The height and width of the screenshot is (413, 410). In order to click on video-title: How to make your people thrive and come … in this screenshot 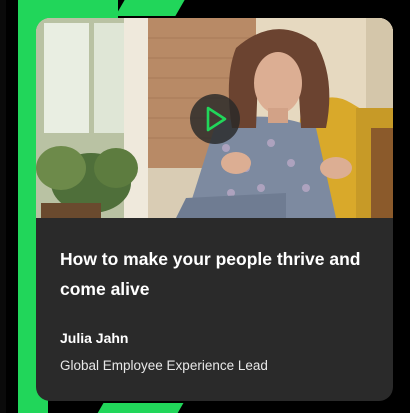, I will do `click(210, 274)`.